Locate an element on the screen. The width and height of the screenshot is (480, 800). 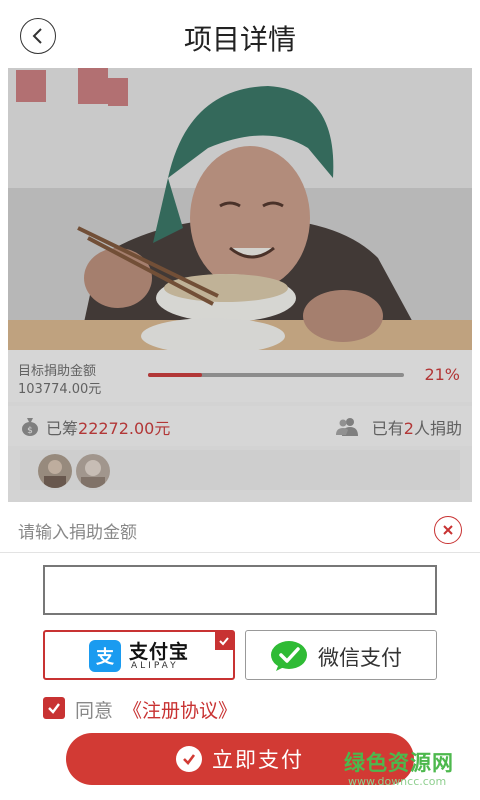
donors-text: 已有2人捐助 is located at coordinates (417, 427).